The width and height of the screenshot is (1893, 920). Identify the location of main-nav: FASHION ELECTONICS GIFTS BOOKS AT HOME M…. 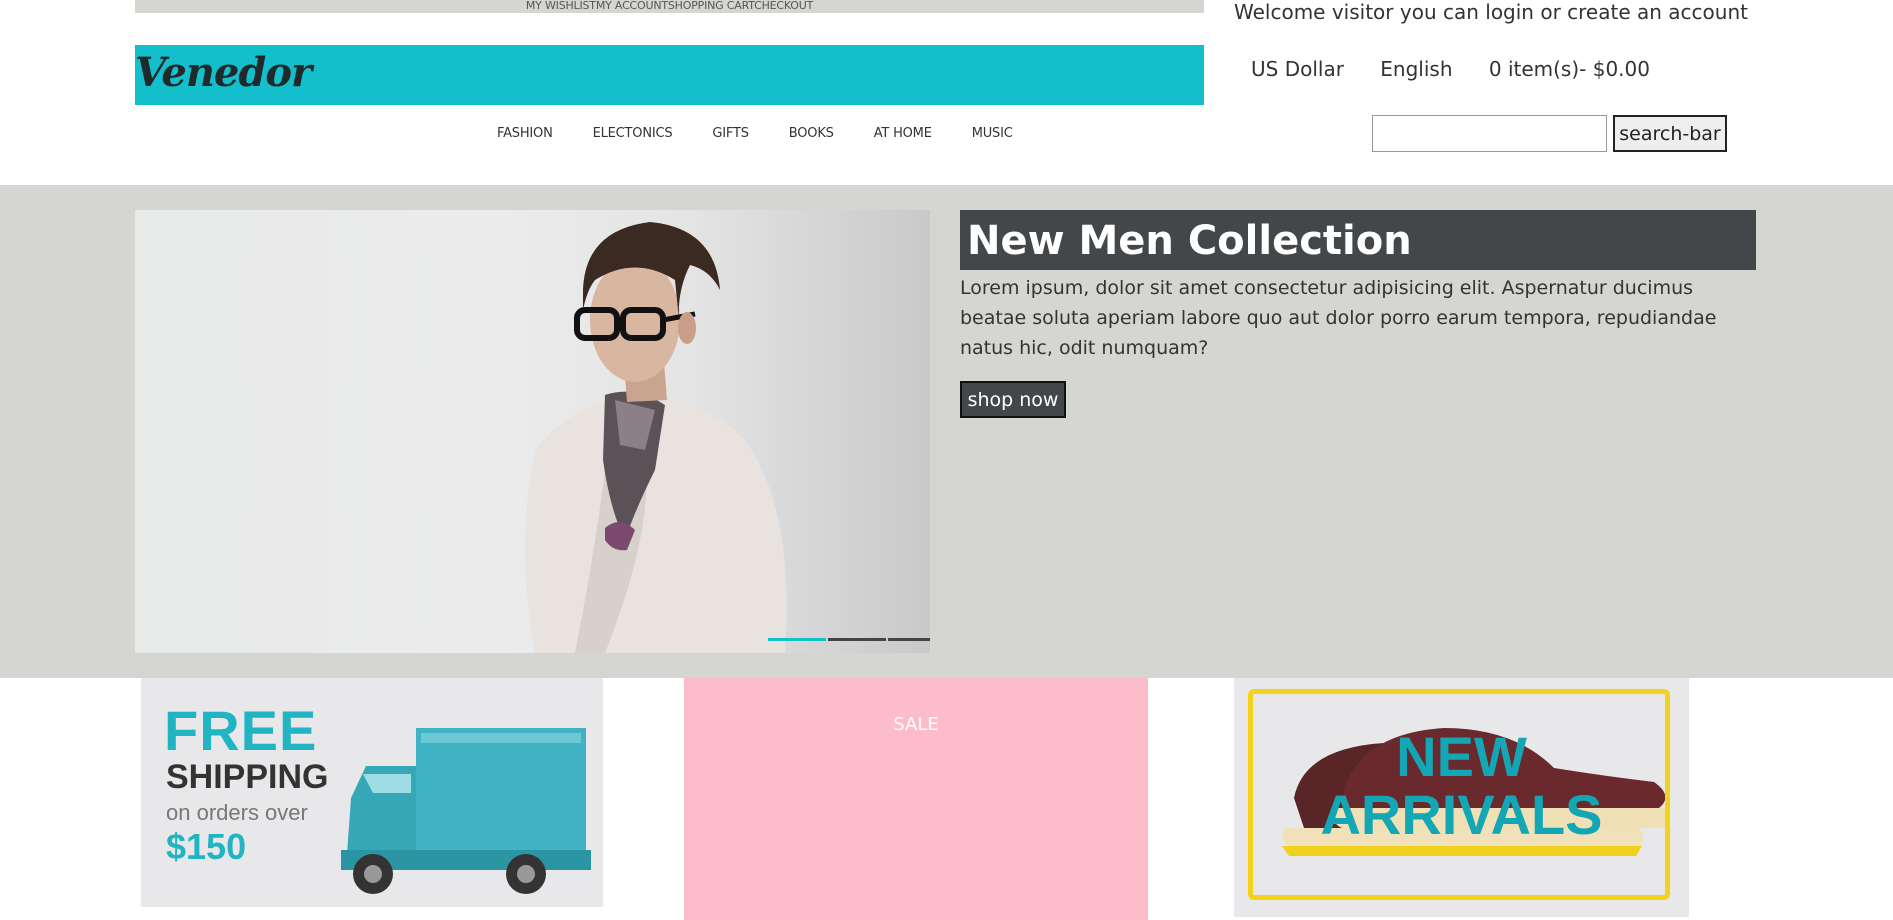
(775, 133).